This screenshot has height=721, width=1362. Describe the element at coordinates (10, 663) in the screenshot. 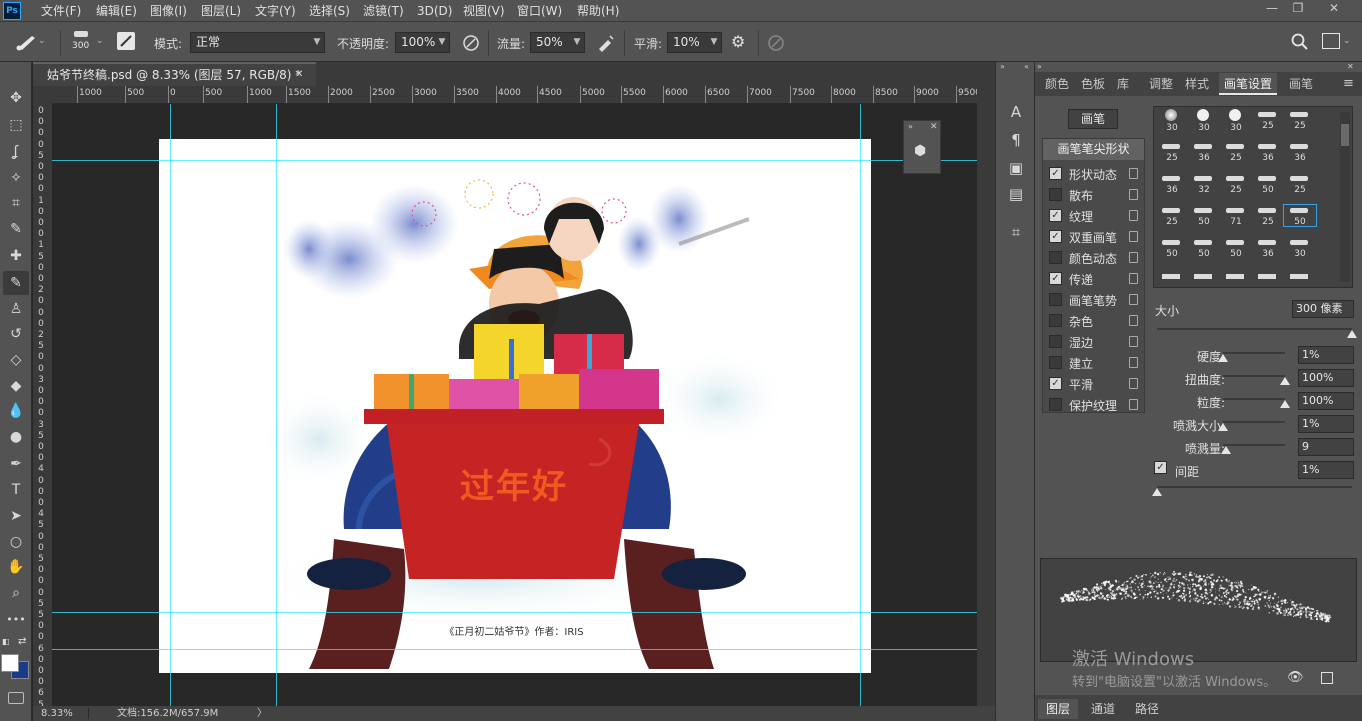

I see `foreground-color-swatch` at that location.